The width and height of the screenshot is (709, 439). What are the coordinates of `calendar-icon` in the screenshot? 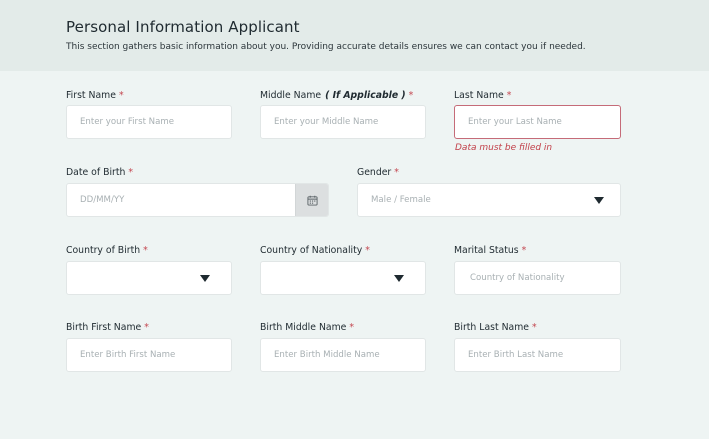 It's located at (312, 200).